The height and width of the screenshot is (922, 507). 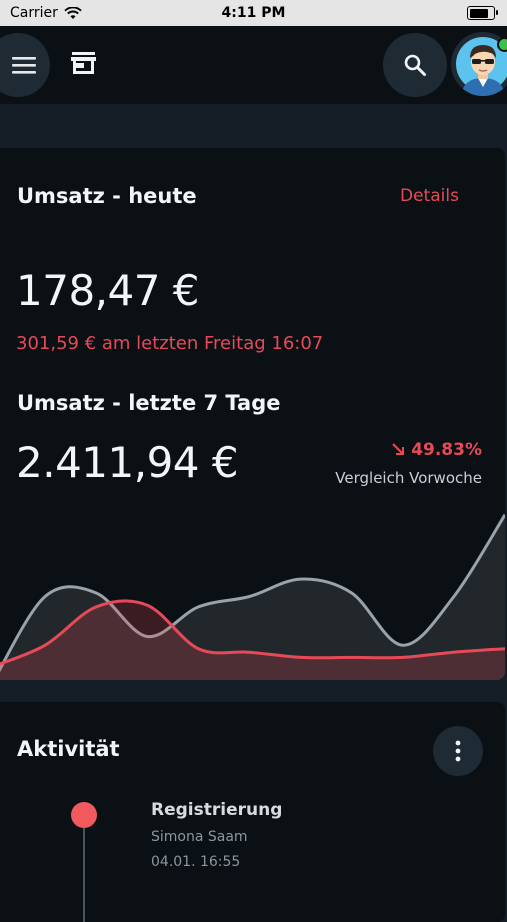 What do you see at coordinates (216, 810) in the screenshot?
I see `activity-item-title: Registrierung` at bounding box center [216, 810].